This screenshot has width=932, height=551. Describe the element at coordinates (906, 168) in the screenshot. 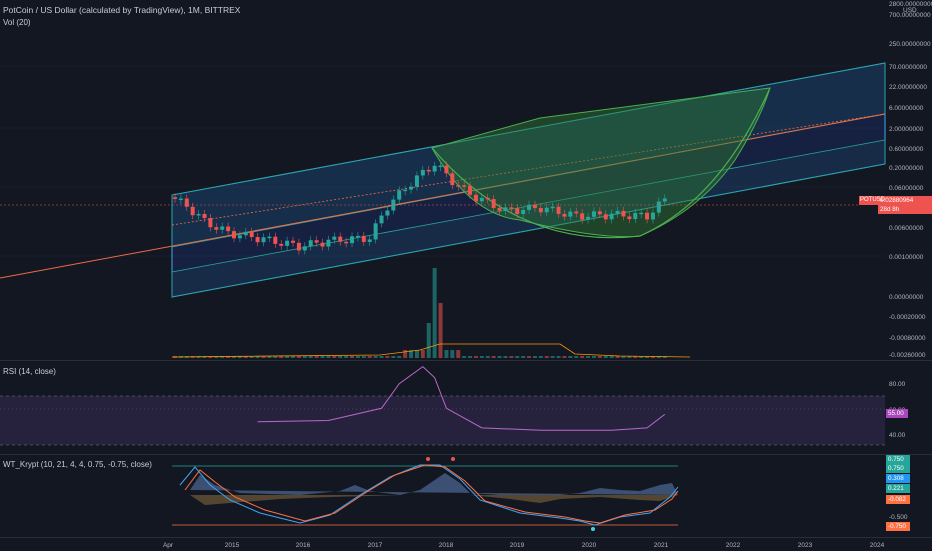

I see `price-tick-label: 0.20000000` at that location.